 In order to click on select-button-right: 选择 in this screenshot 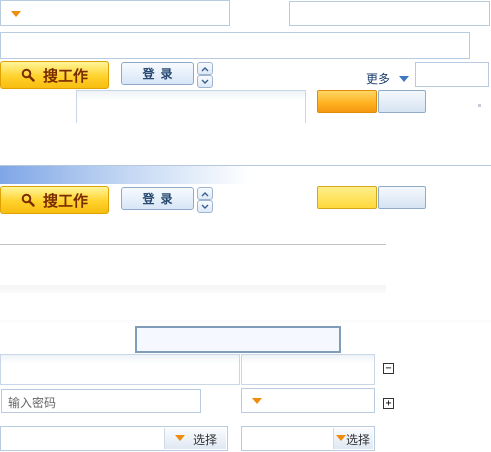, I will do `click(353, 438)`.